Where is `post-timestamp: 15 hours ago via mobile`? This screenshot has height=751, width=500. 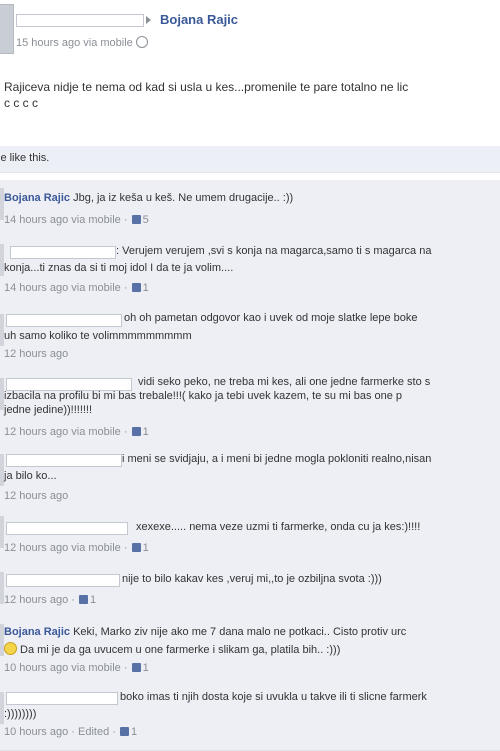
post-timestamp: 15 hours ago via mobile is located at coordinates (82, 42).